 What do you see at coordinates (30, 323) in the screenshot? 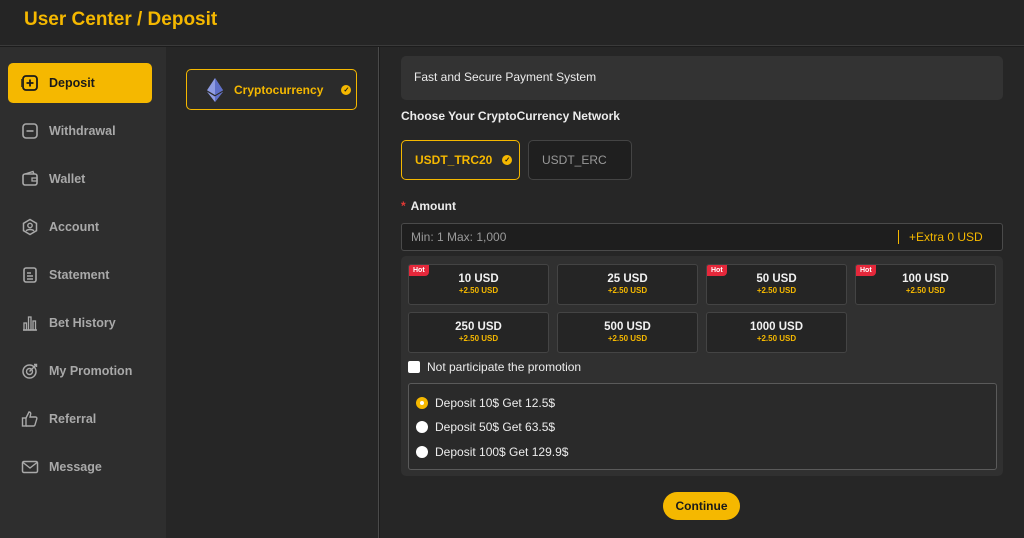
I see `bar-chart-icon` at bounding box center [30, 323].